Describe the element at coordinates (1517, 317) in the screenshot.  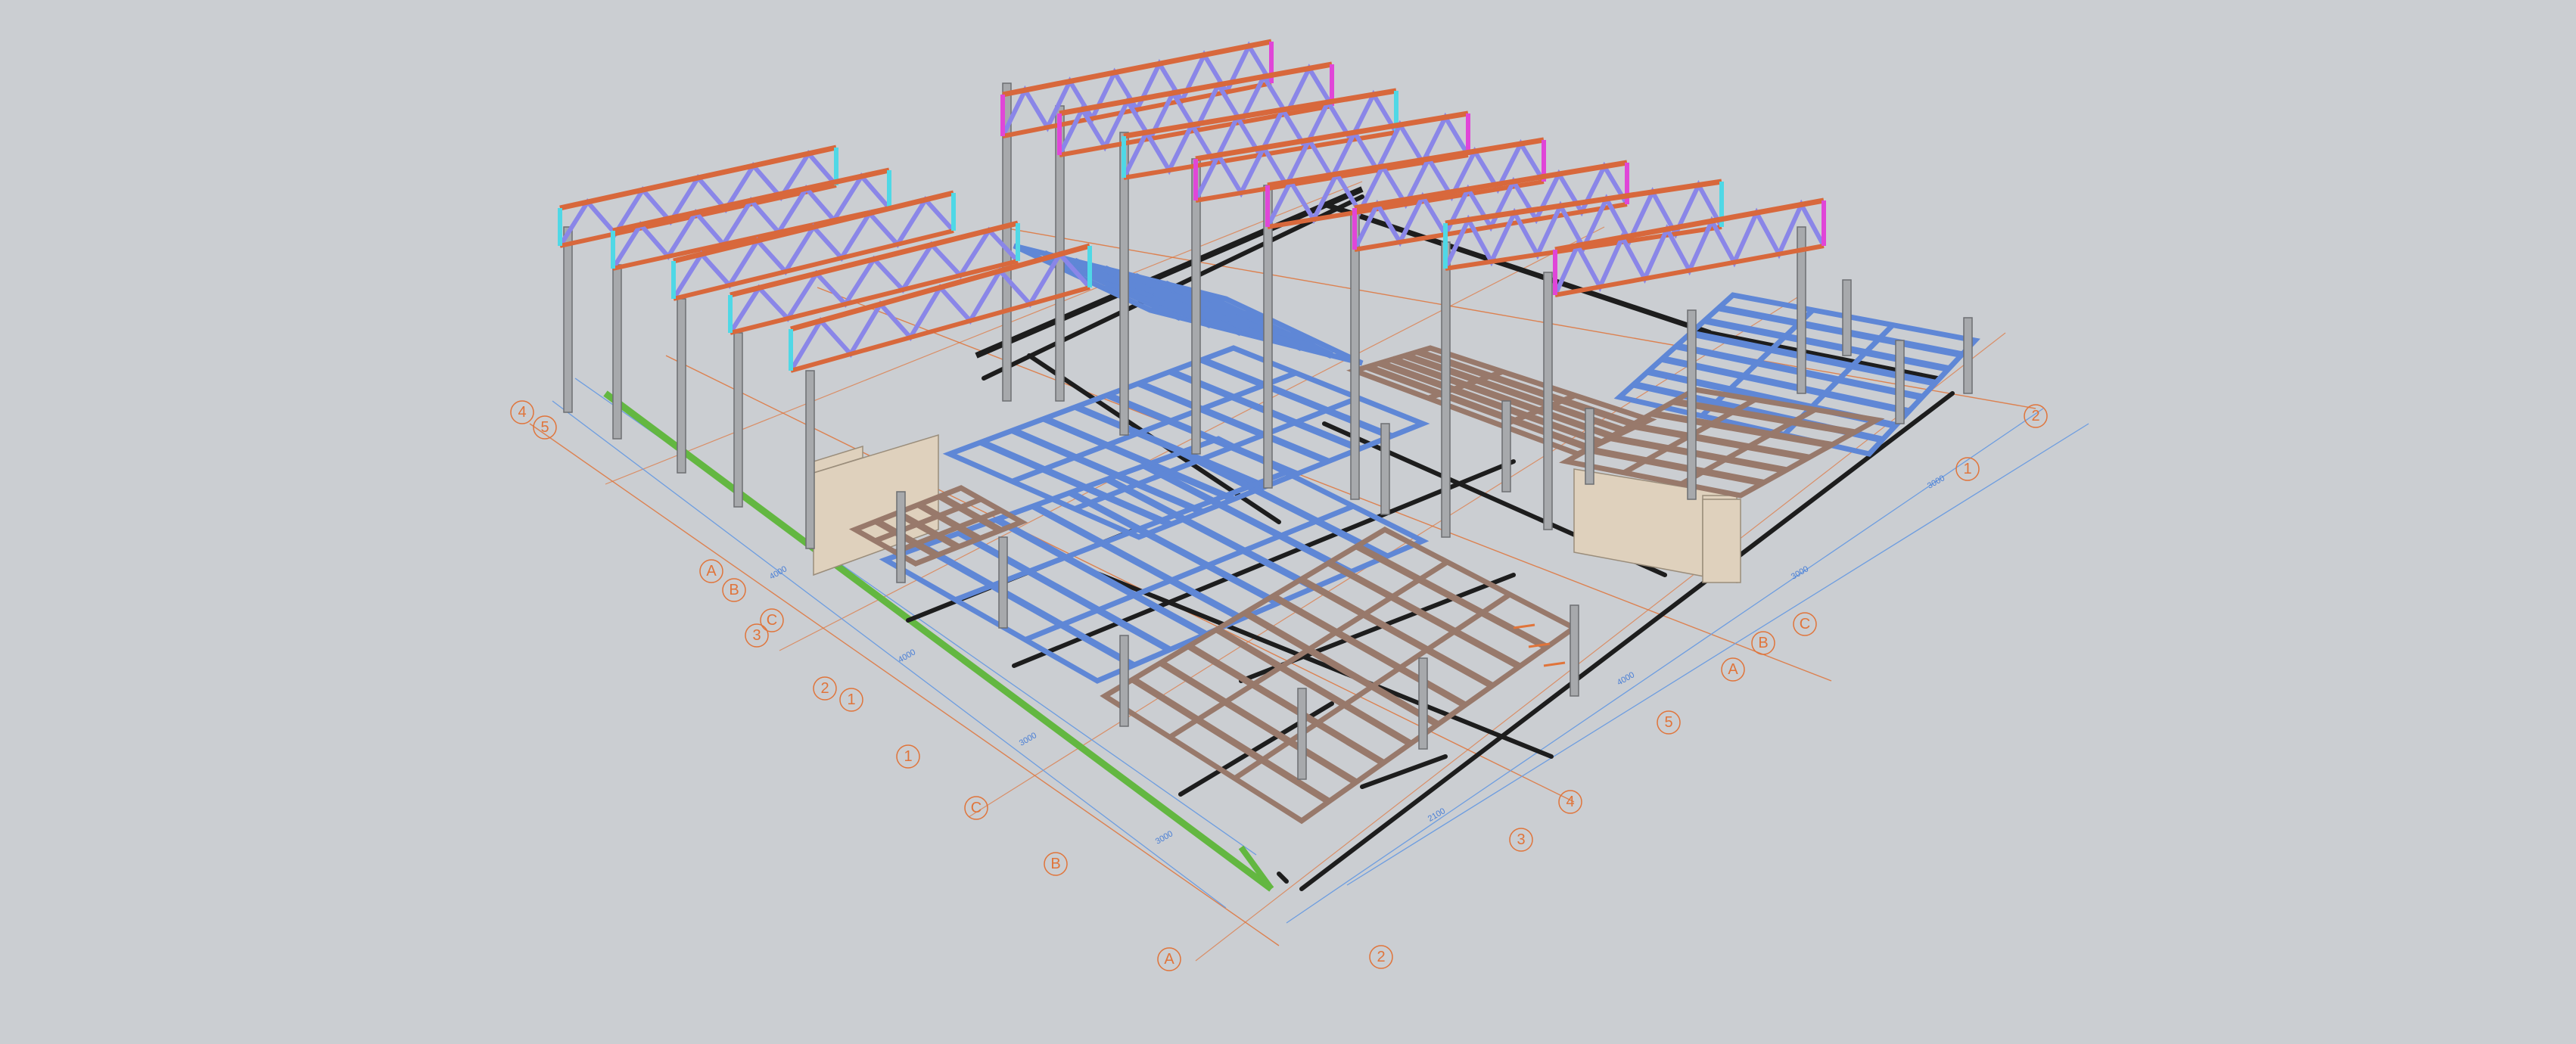
I see `grid-line` at that location.